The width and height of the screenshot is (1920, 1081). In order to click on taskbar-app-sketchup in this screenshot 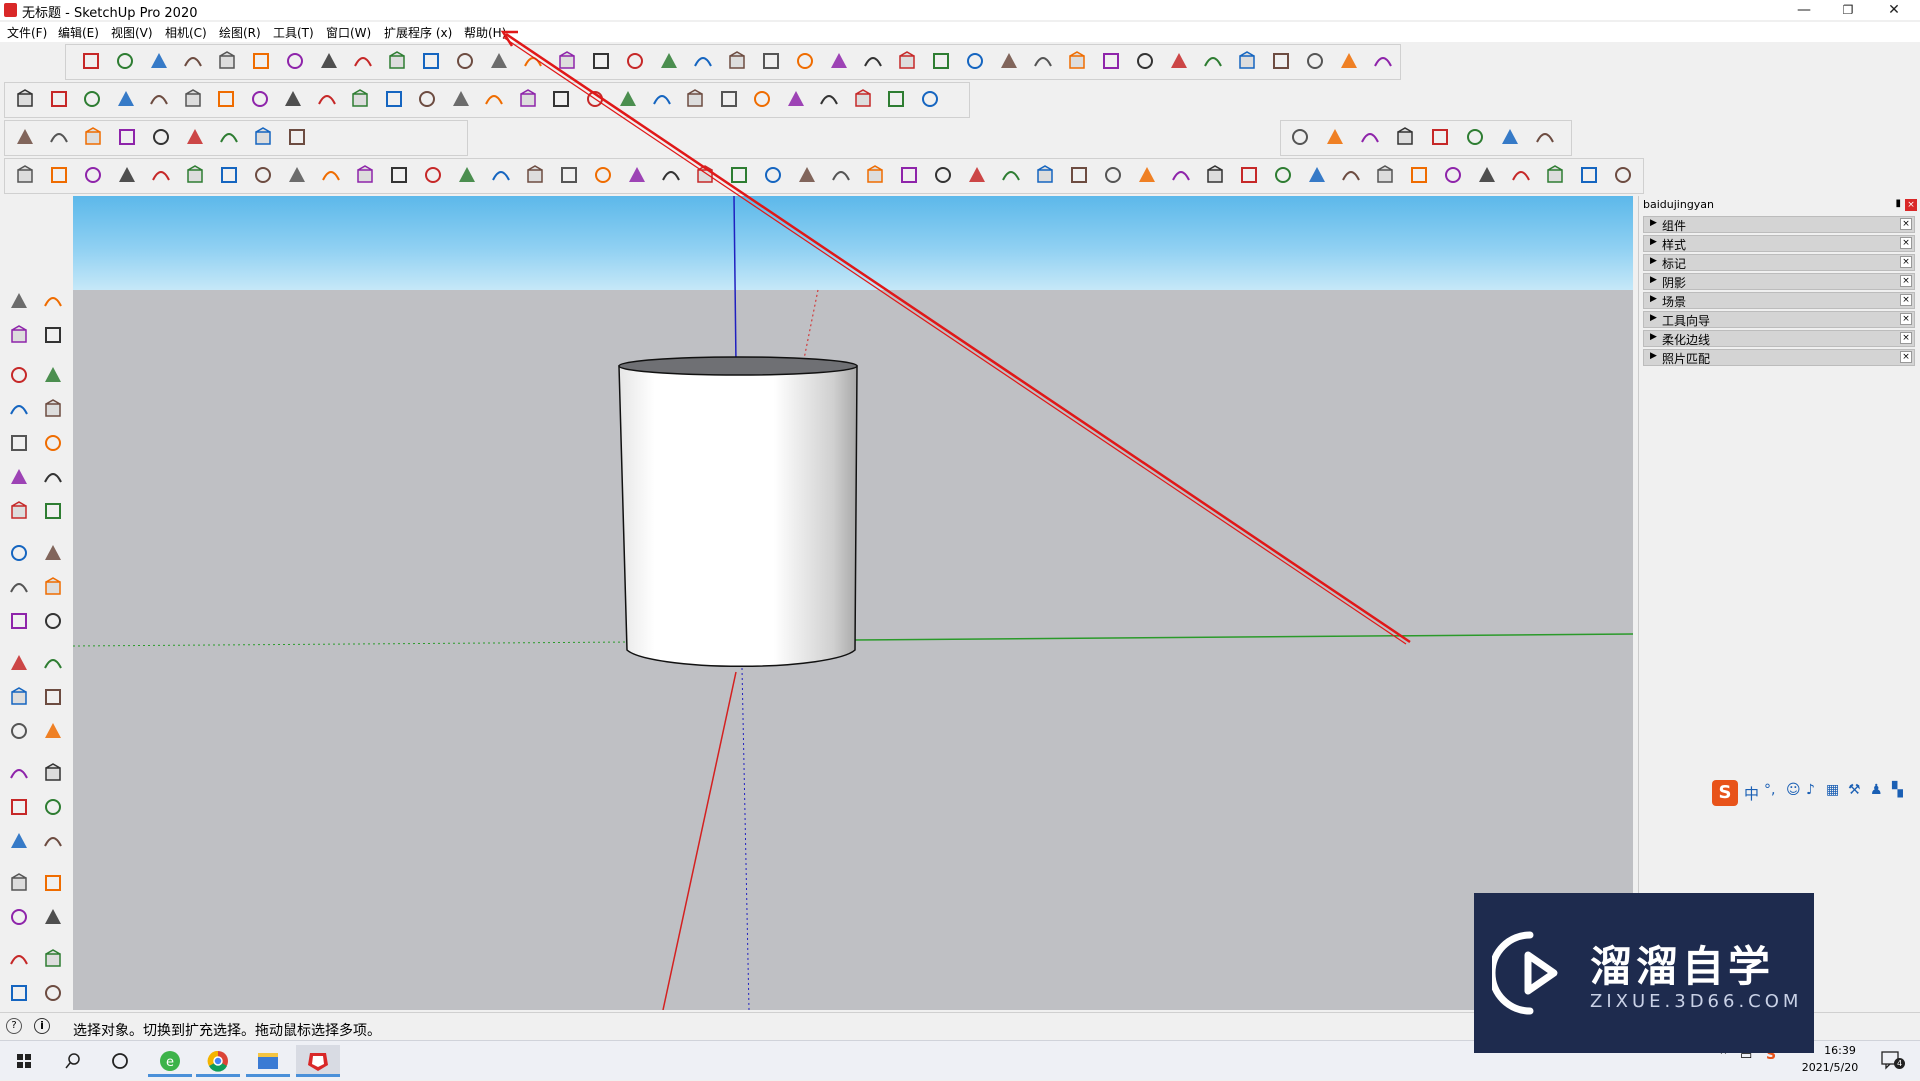, I will do `click(318, 1061)`.